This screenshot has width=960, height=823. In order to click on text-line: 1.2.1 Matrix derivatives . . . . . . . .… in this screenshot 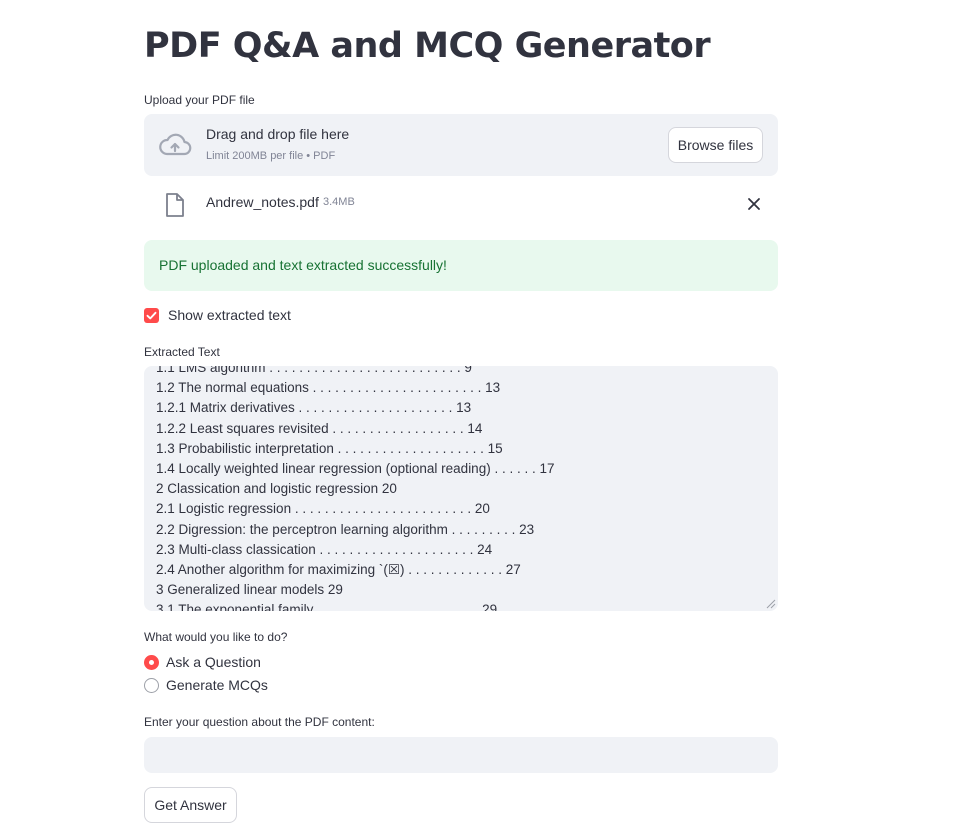, I will do `click(314, 408)`.